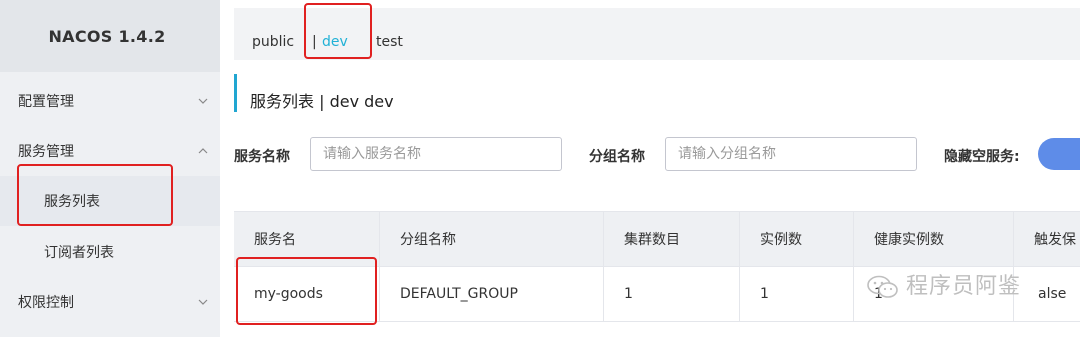  Describe the element at coordinates (492, 239) in the screenshot. I see `column-header-group-name: 分组名称` at that location.